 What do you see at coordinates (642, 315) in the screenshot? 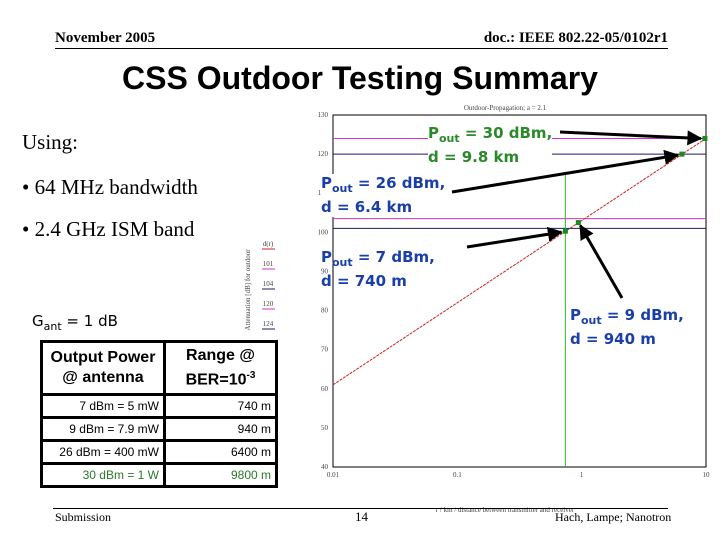
I see `callout-val: = 9 dBm,` at bounding box center [642, 315].